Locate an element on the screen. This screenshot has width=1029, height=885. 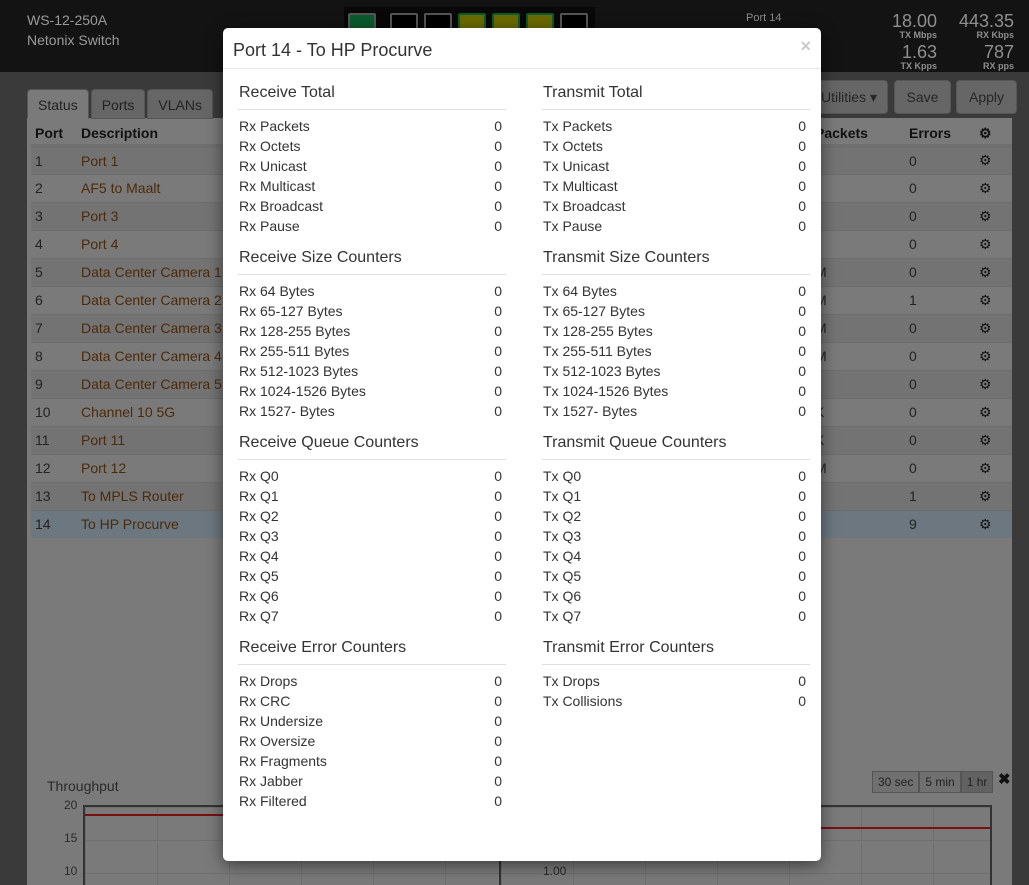
counter-row: Tx Q5 0 is located at coordinates (676, 576).